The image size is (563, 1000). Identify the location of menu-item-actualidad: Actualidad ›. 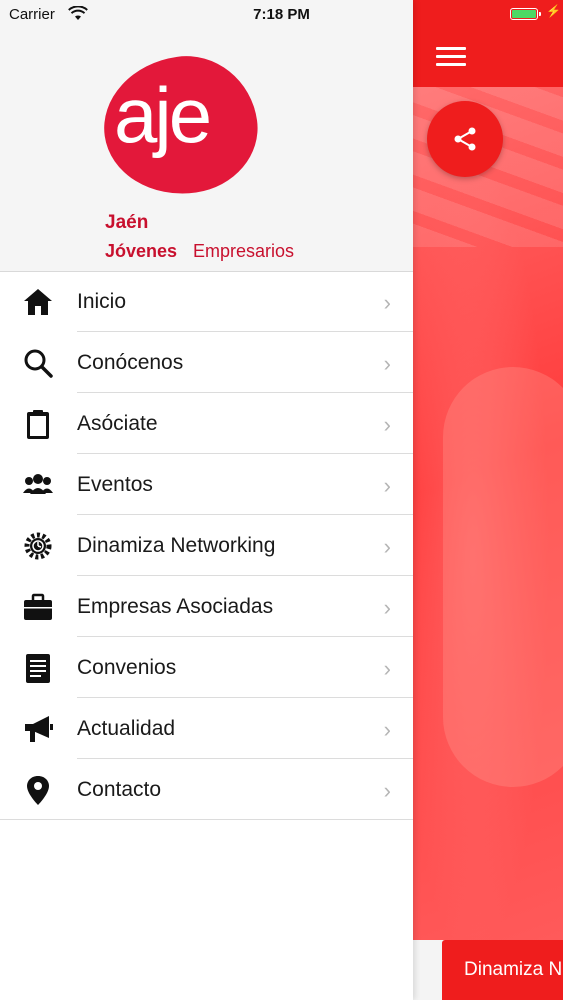
(206, 728).